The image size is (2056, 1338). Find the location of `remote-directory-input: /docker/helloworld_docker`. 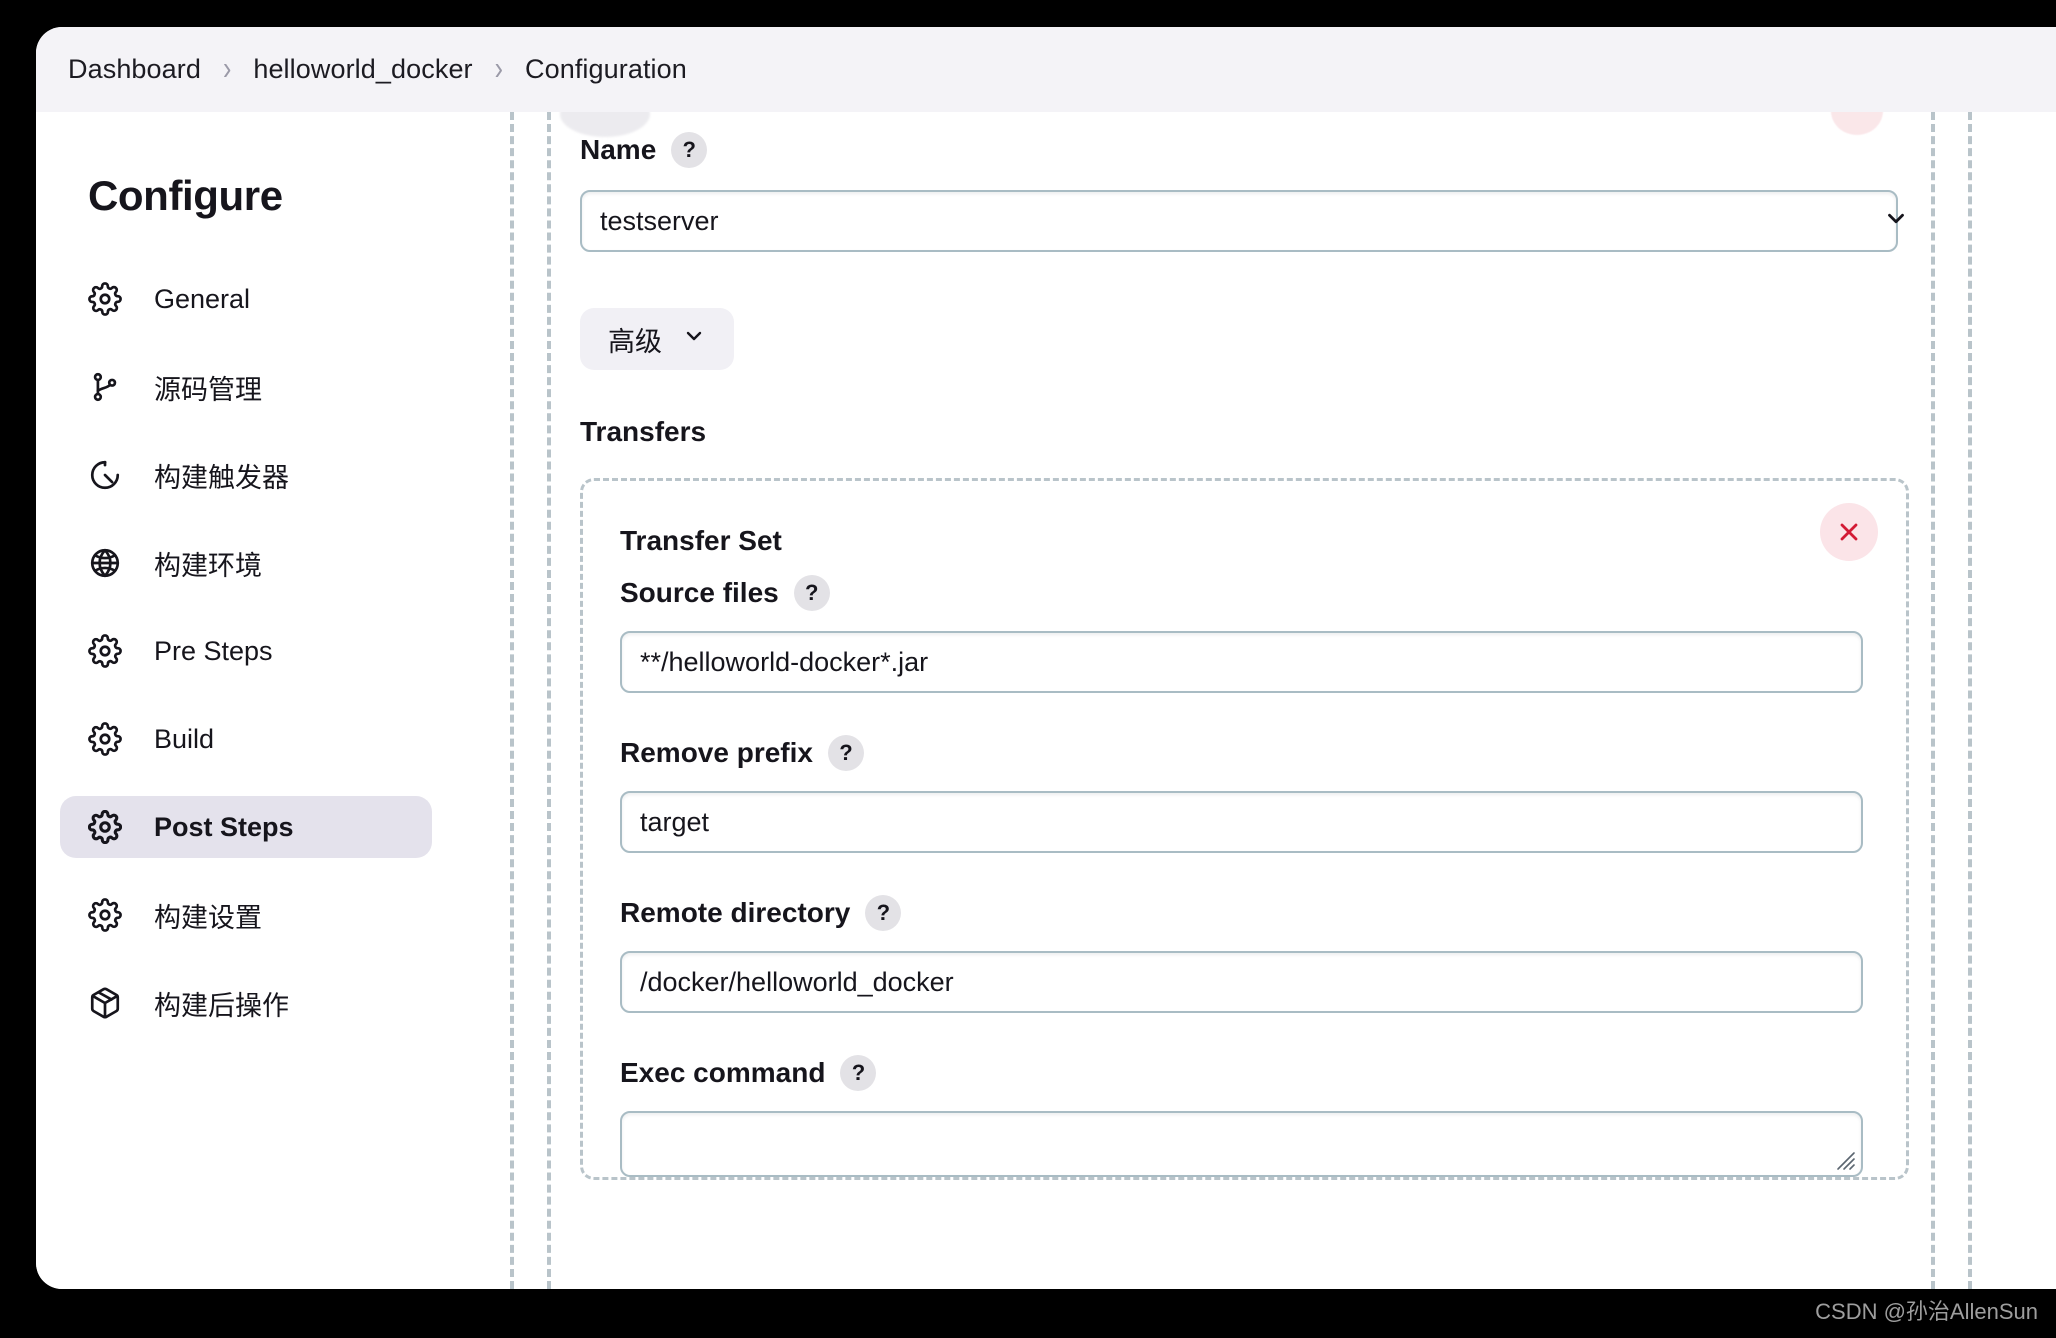

remote-directory-input: /docker/helloworld_docker is located at coordinates (1241, 982).